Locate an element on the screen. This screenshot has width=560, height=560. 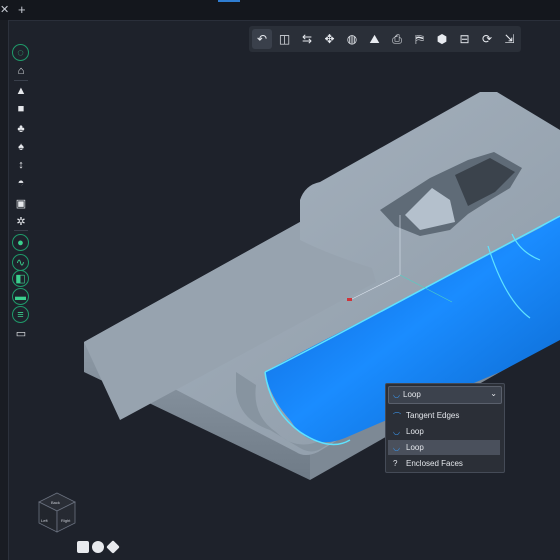
section-icon: ▬ is located at coordinates (20, 296).